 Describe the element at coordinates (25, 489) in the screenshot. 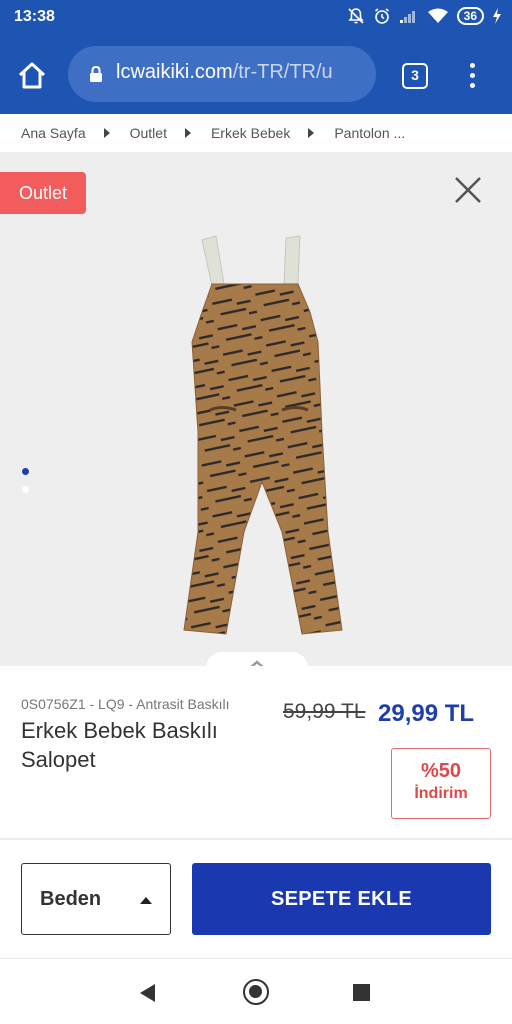

I see `gallery-dot` at that location.